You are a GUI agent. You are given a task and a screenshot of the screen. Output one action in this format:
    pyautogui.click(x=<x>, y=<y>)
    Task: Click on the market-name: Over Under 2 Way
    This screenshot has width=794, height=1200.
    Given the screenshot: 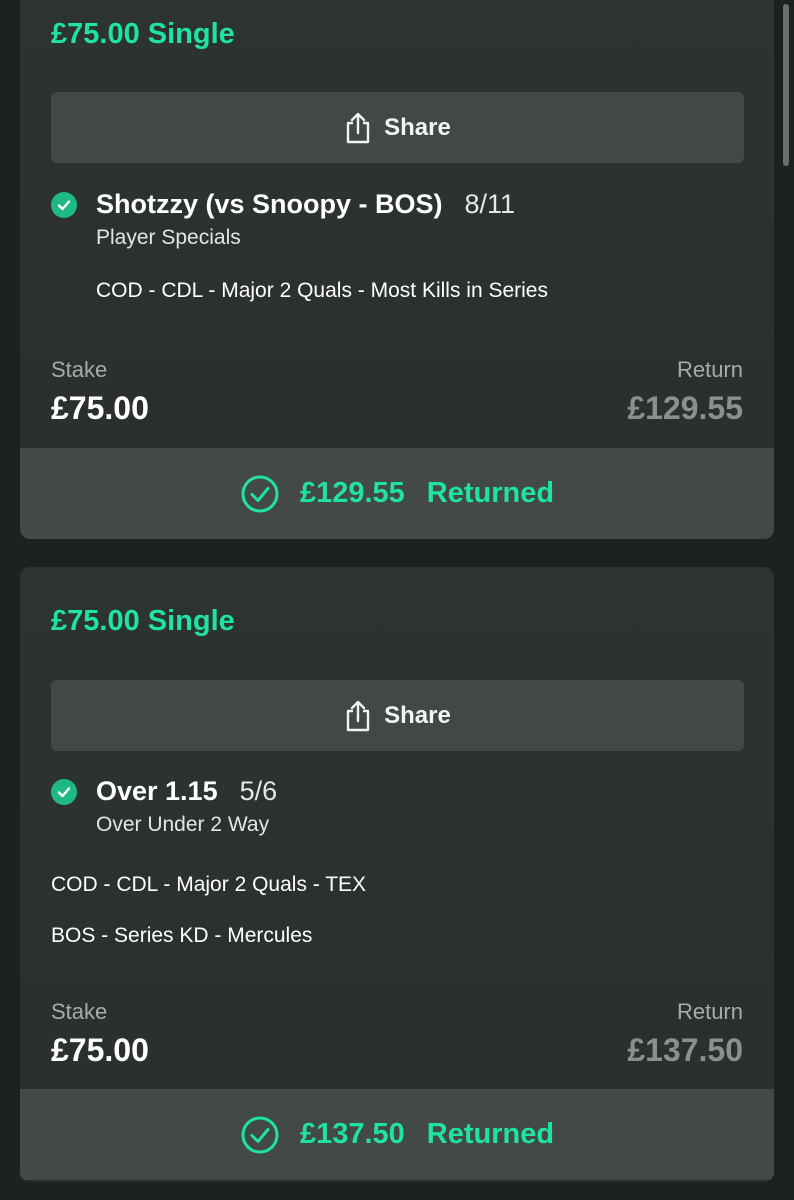 What is the action you would take?
    pyautogui.click(x=183, y=824)
    